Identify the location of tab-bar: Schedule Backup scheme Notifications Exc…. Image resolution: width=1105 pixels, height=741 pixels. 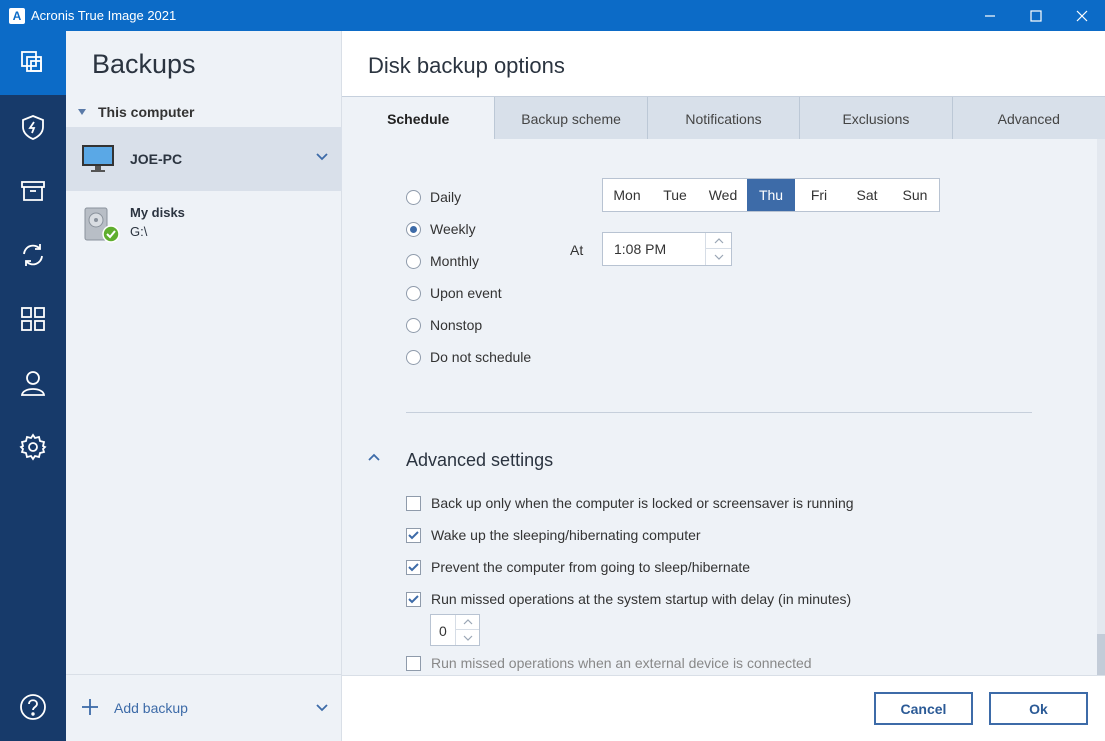
(723, 118).